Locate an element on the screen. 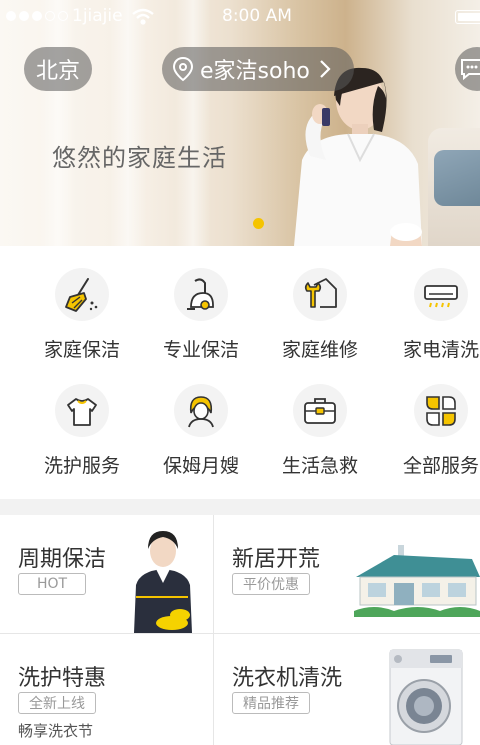  status-time: 8:00 AM is located at coordinates (257, 16).